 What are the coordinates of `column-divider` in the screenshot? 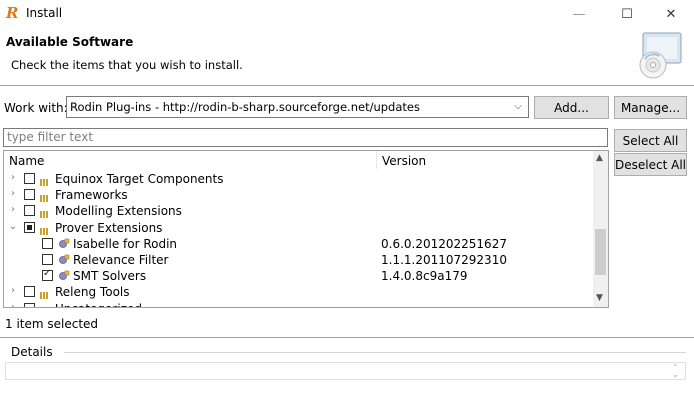 It's located at (376, 160).